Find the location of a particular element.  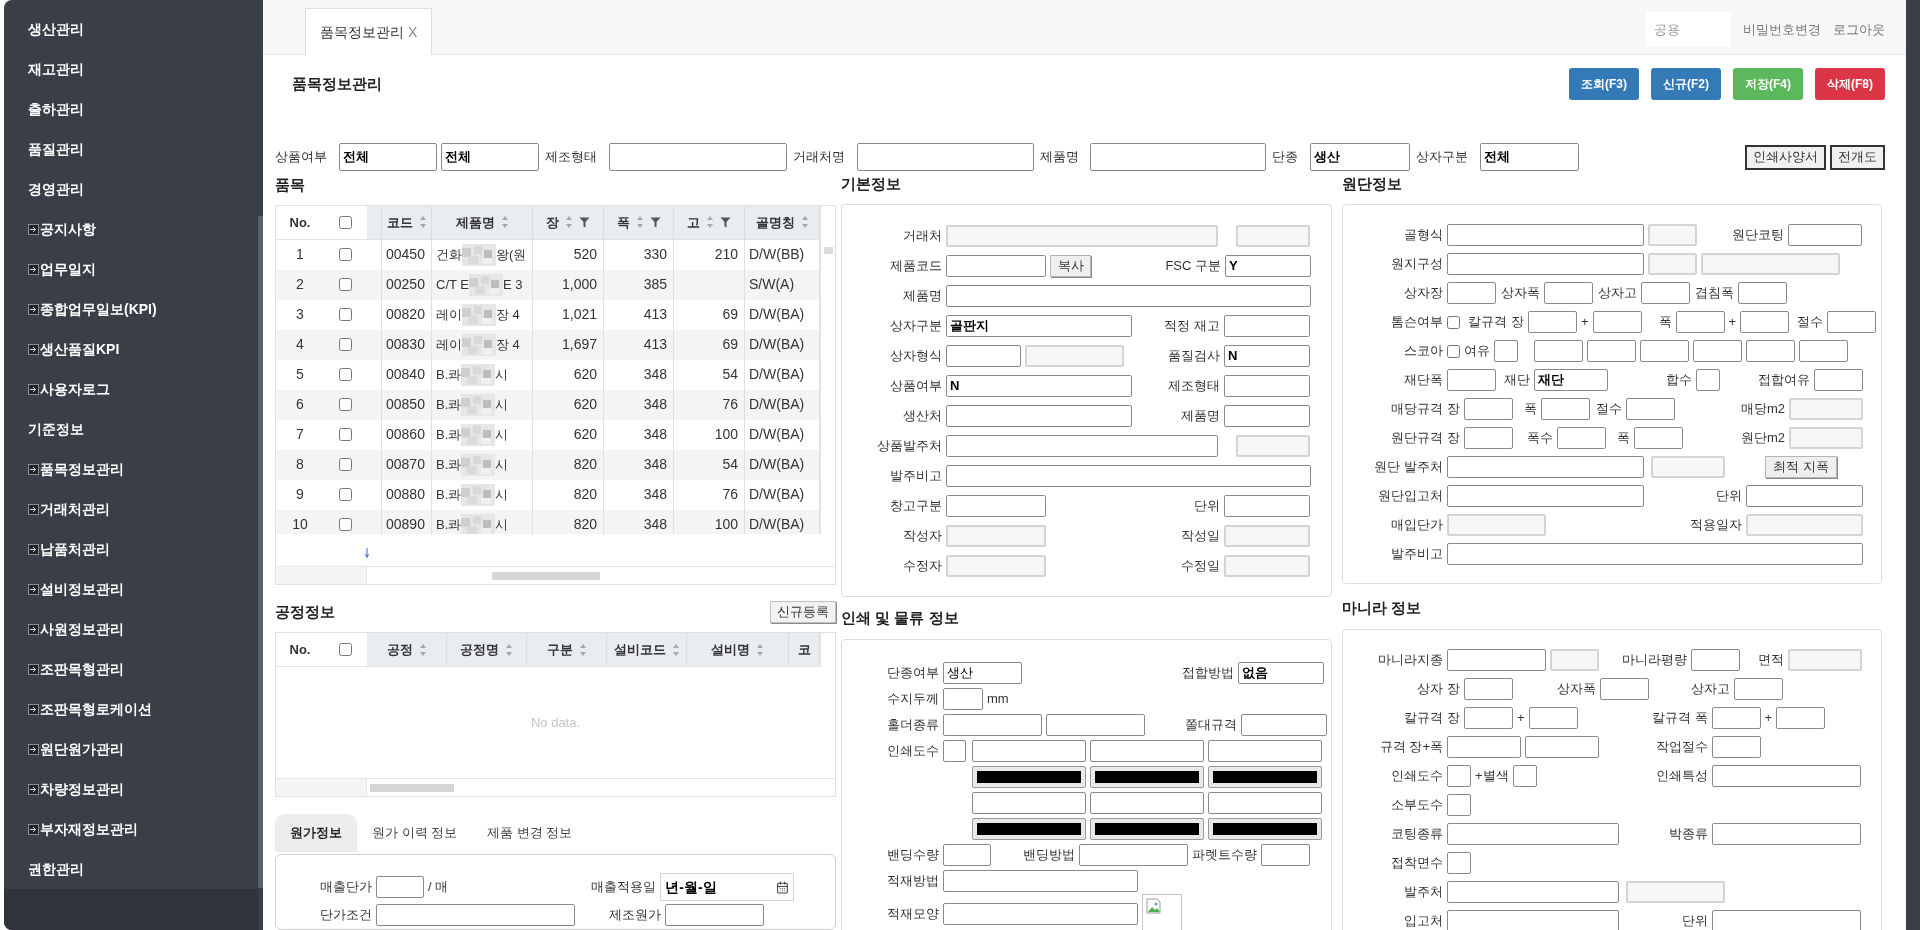

action-button: 삭제(F8) is located at coordinates (1850, 84).